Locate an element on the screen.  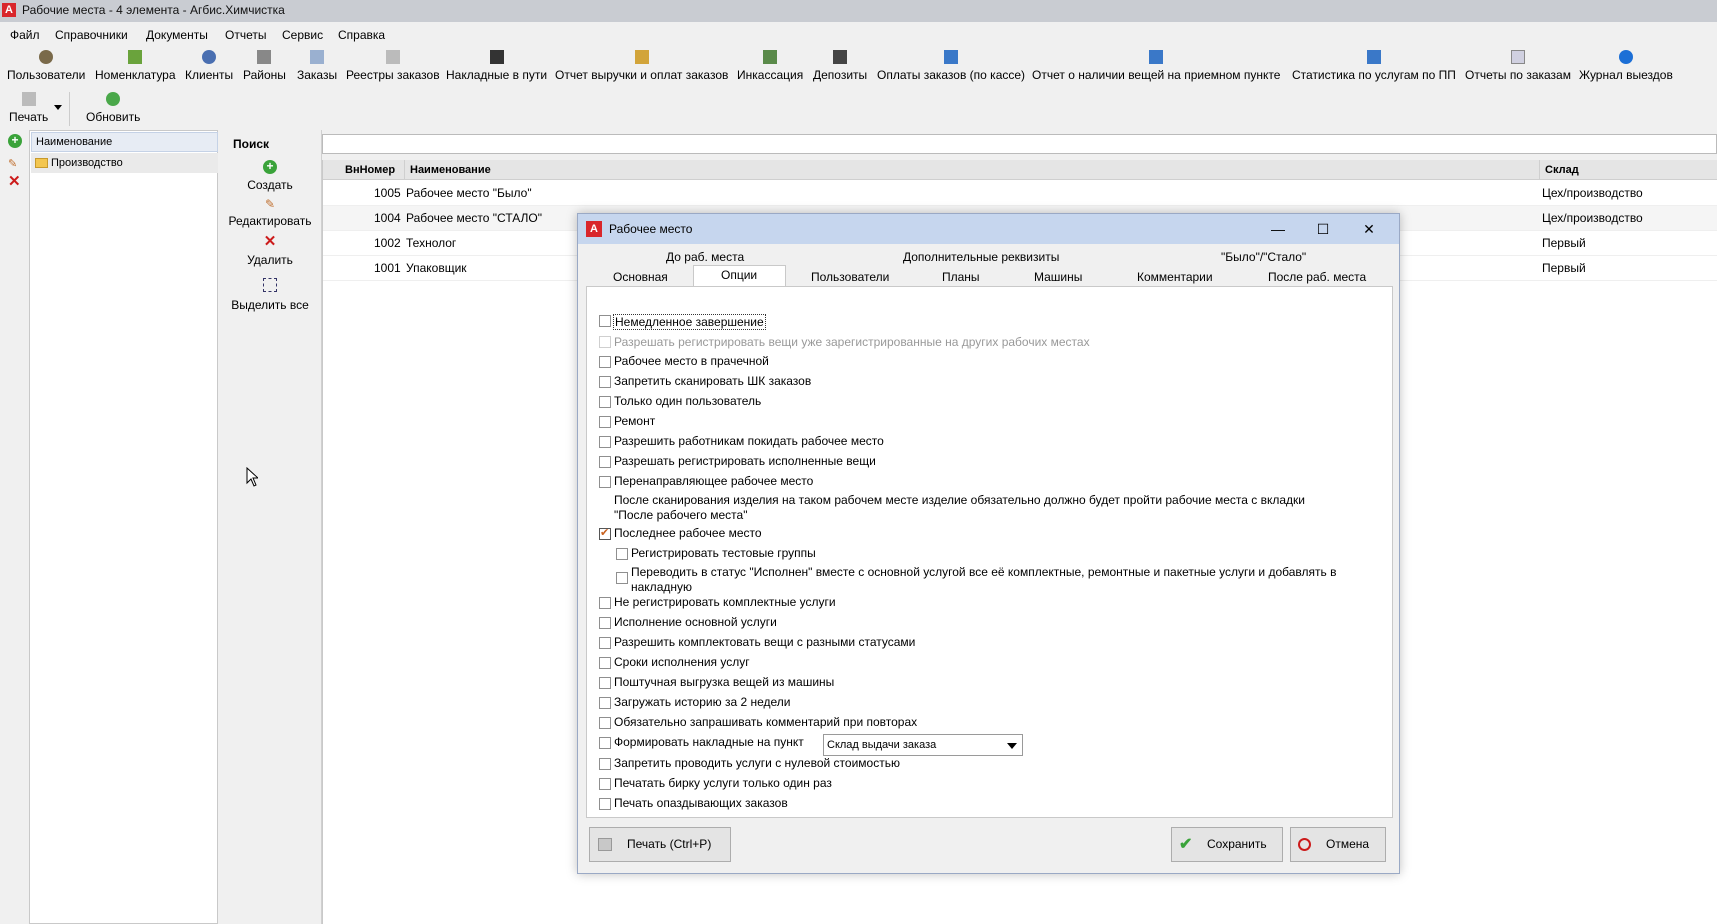
column-header-number: ВнНомер is located at coordinates (363, 170).